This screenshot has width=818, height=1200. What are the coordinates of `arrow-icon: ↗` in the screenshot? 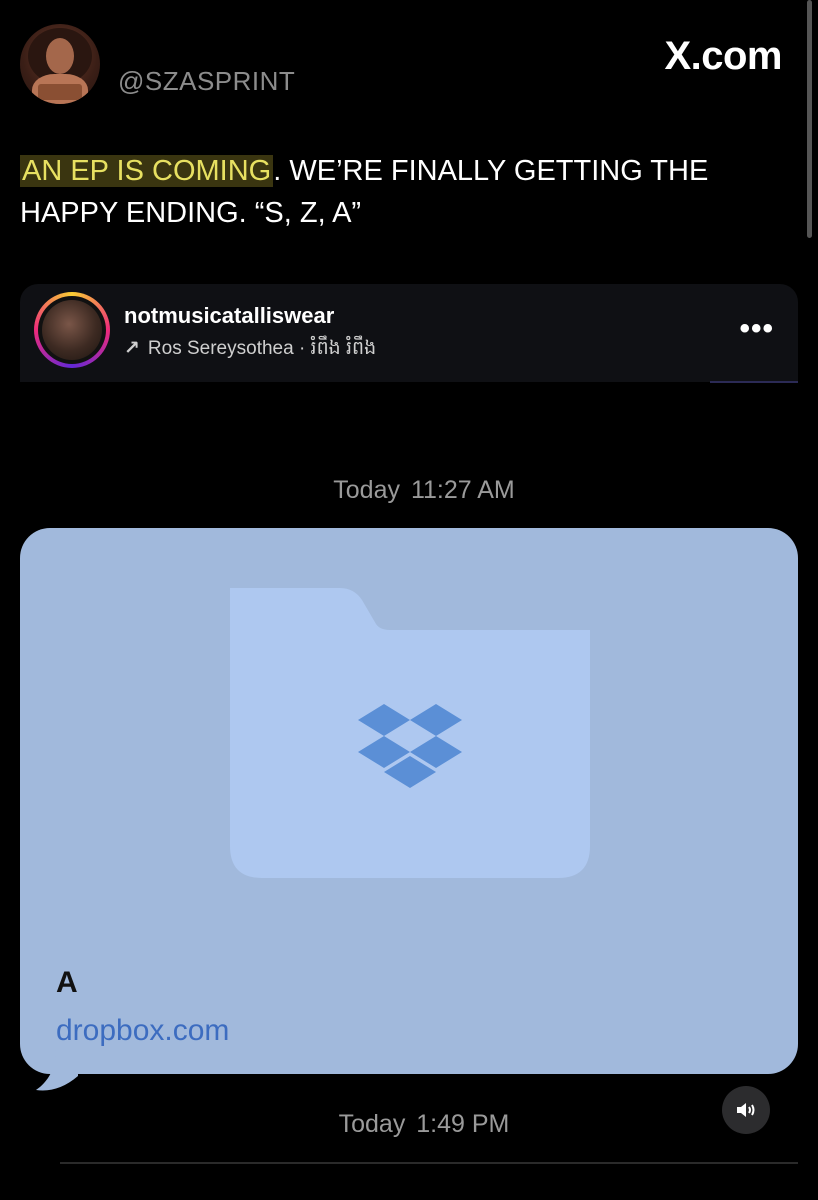 It's located at (132, 348).